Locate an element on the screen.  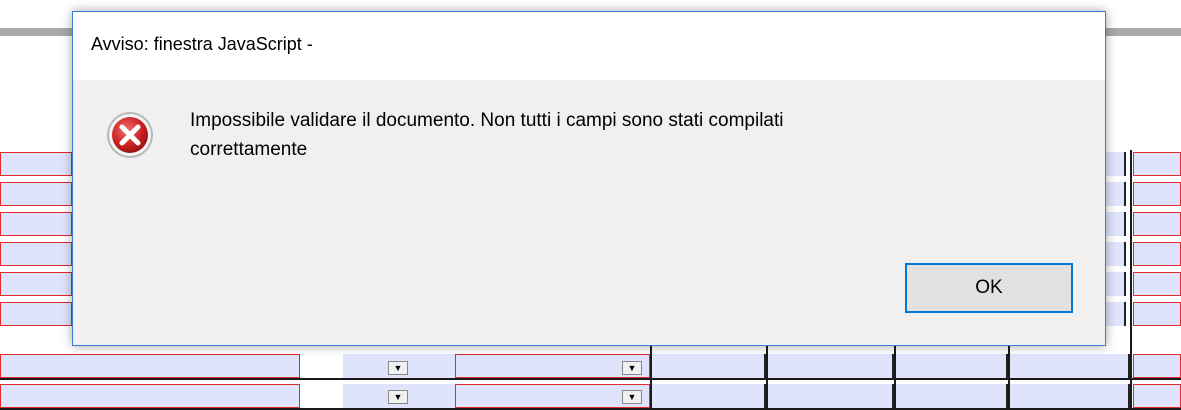
ok-button-label: OK is located at coordinates (989, 287).